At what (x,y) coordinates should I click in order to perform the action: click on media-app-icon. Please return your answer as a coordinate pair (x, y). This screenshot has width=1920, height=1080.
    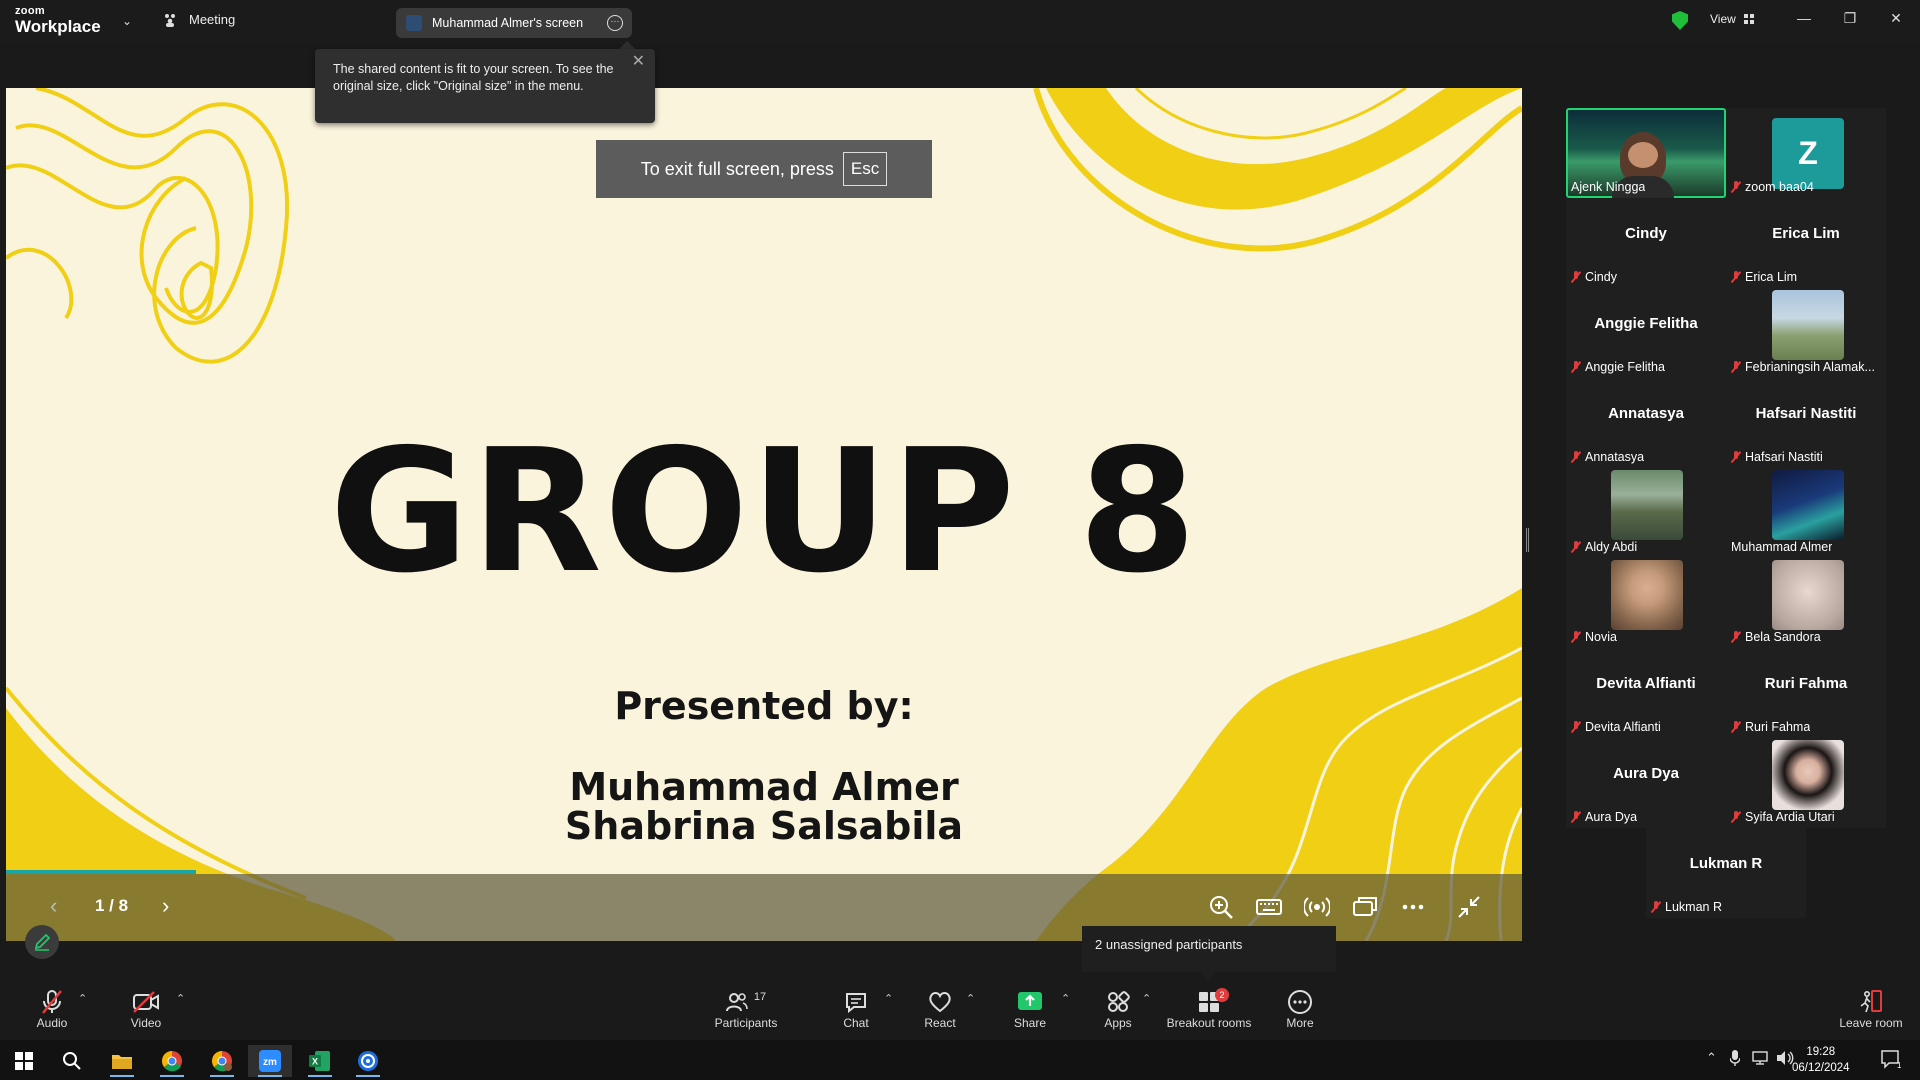
    Looking at the image, I should click on (368, 1061).